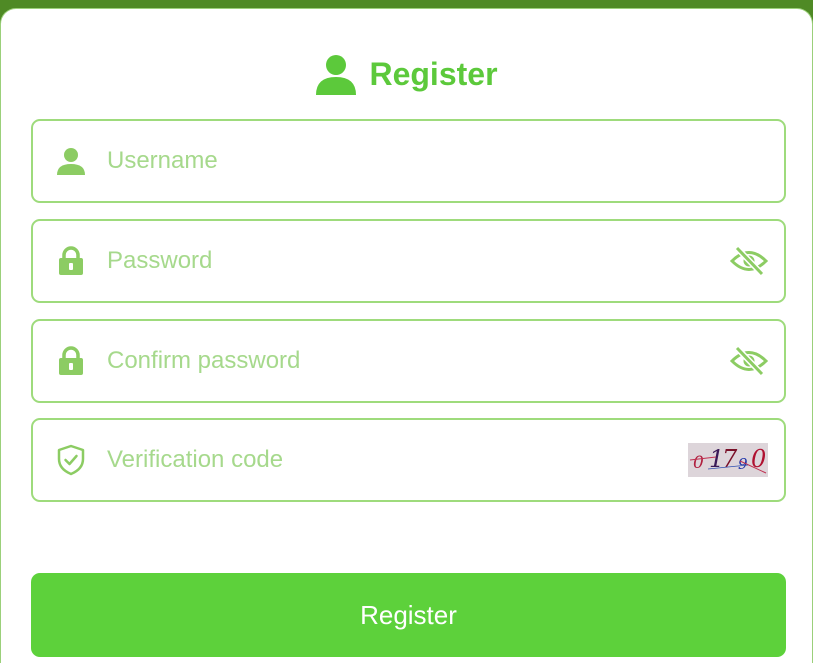 The height and width of the screenshot is (663, 813). I want to click on username-field, so click(408, 161).